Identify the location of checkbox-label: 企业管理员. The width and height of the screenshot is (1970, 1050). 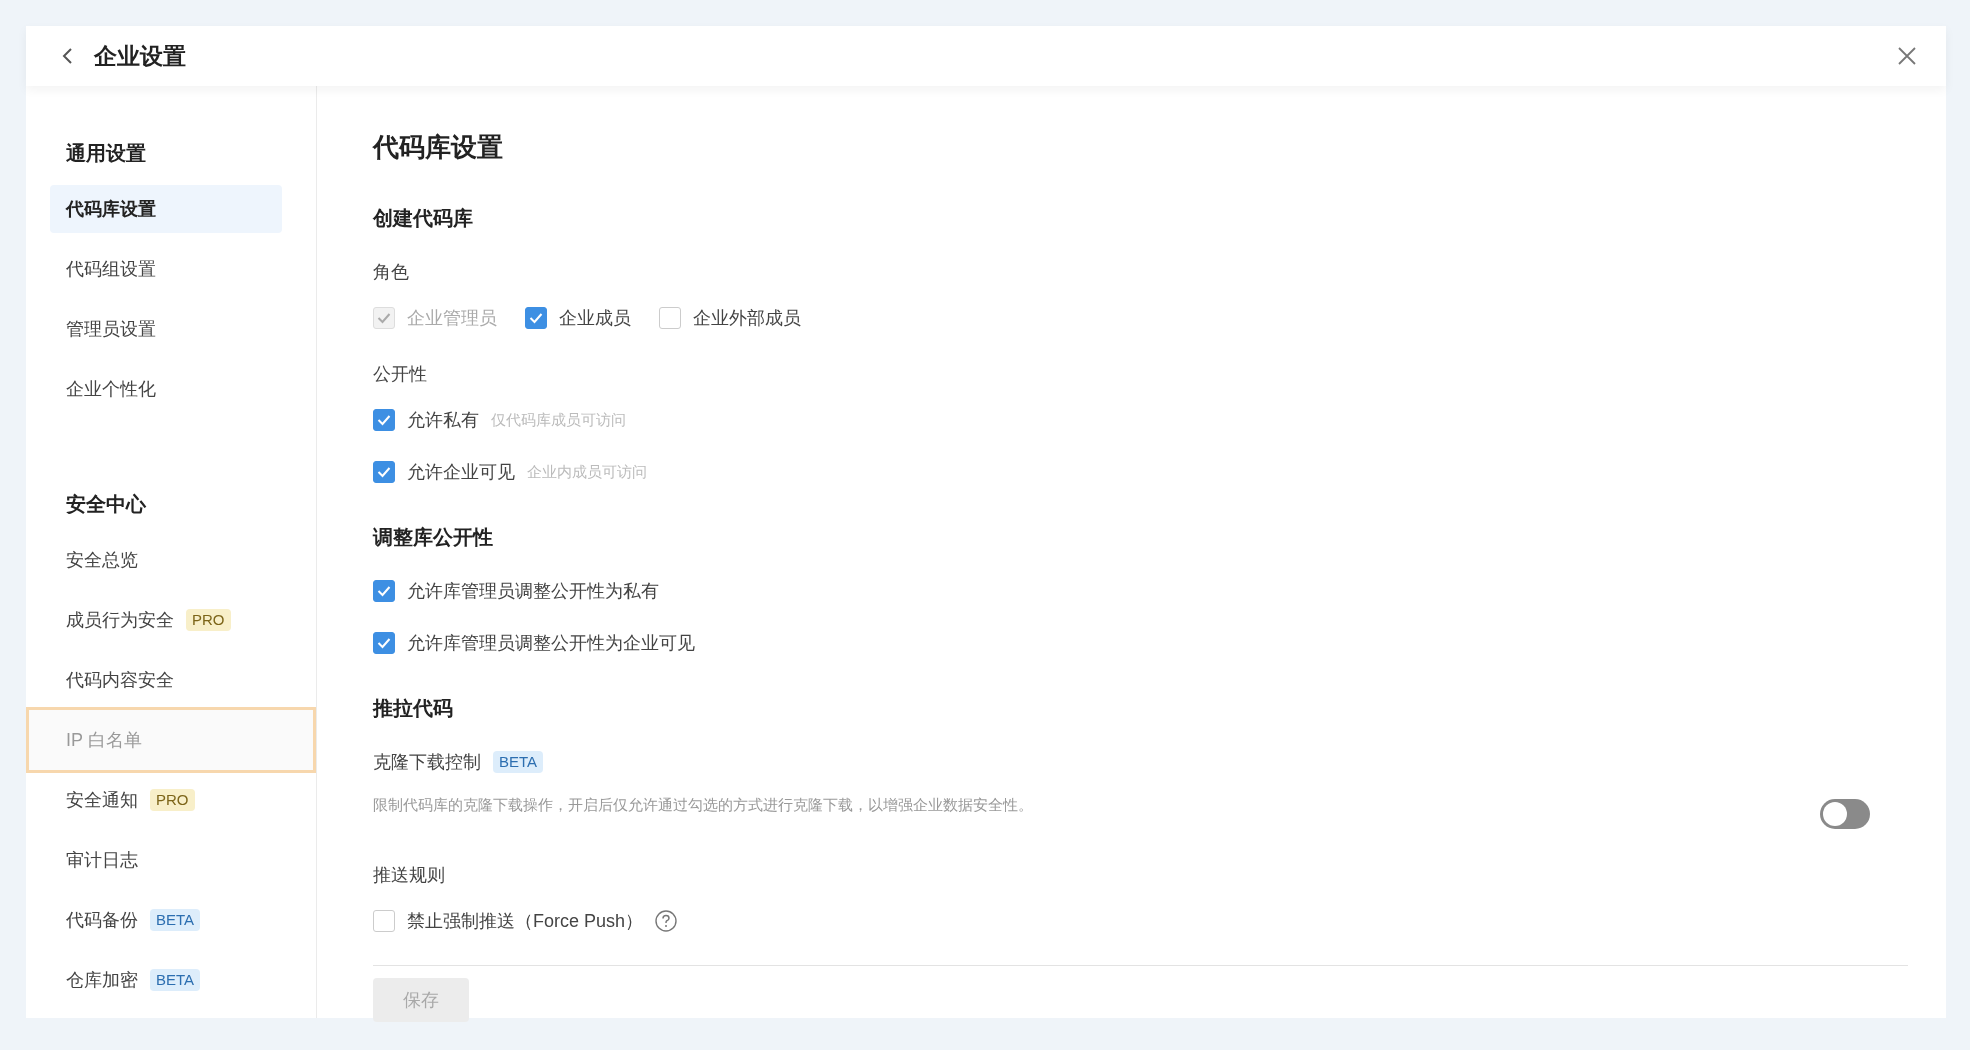
(452, 318).